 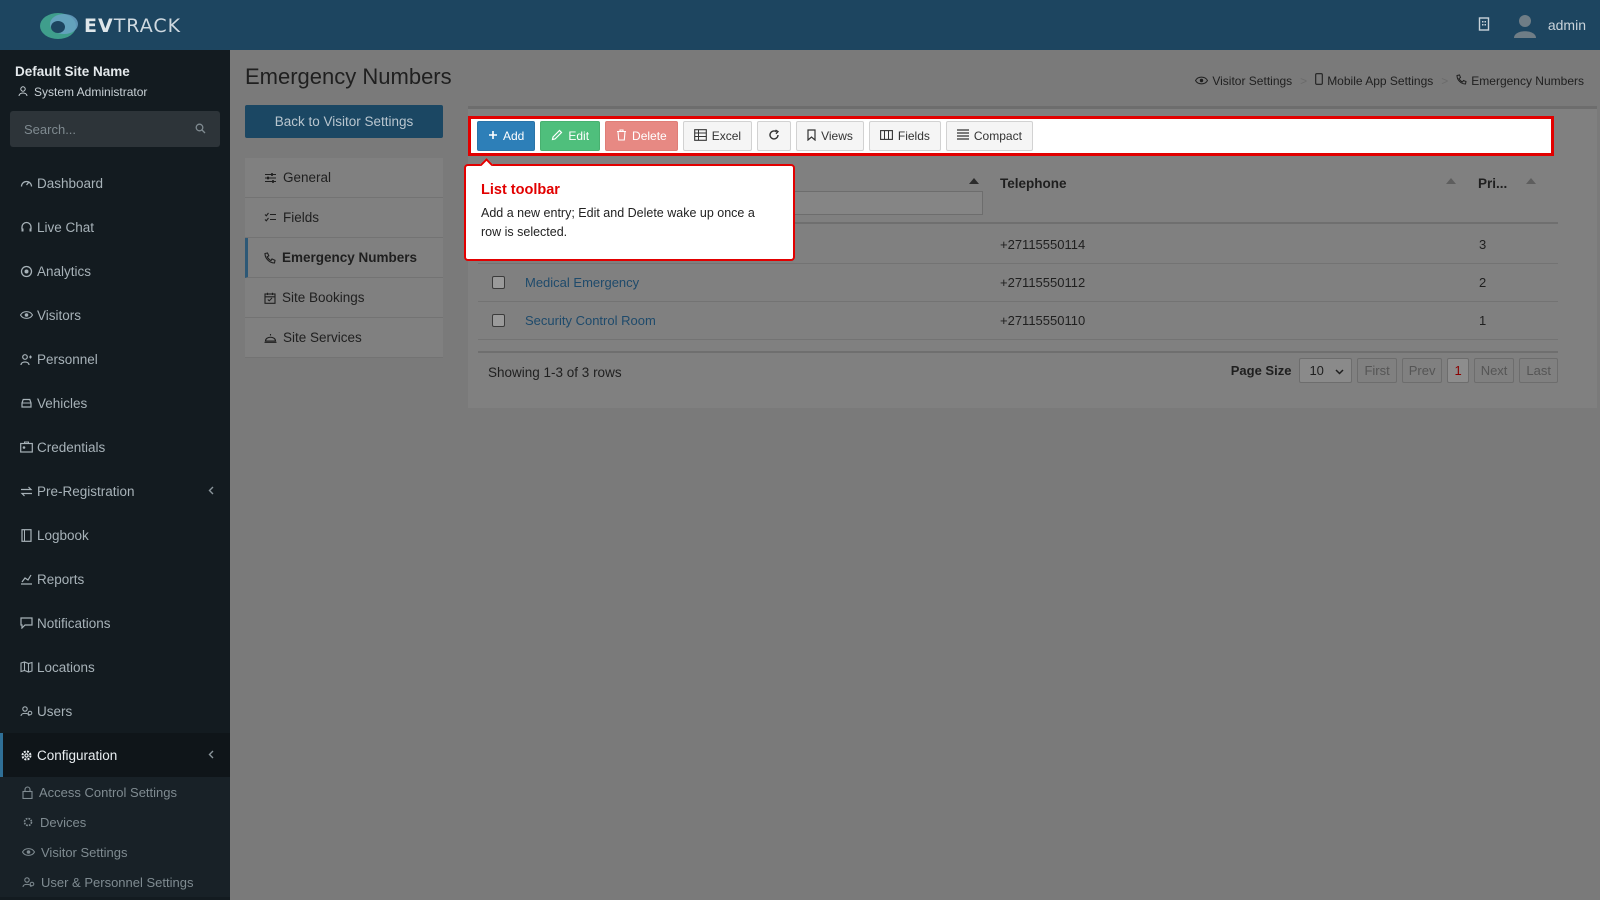 What do you see at coordinates (1494, 370) in the screenshot?
I see `next-page-button: Next` at bounding box center [1494, 370].